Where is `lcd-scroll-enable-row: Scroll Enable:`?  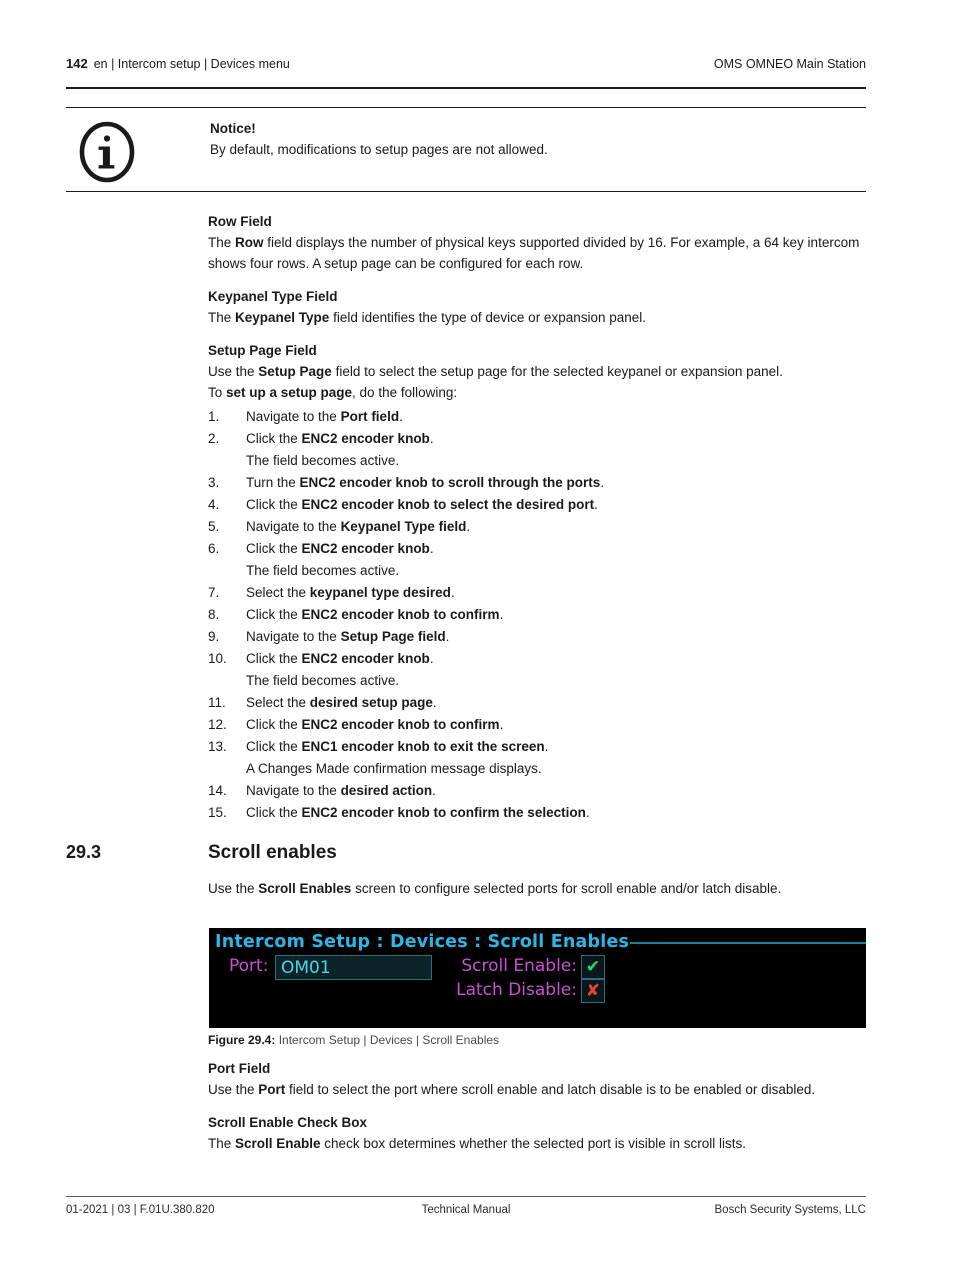
lcd-scroll-enable-row: Scroll Enable: is located at coordinates (513, 968).